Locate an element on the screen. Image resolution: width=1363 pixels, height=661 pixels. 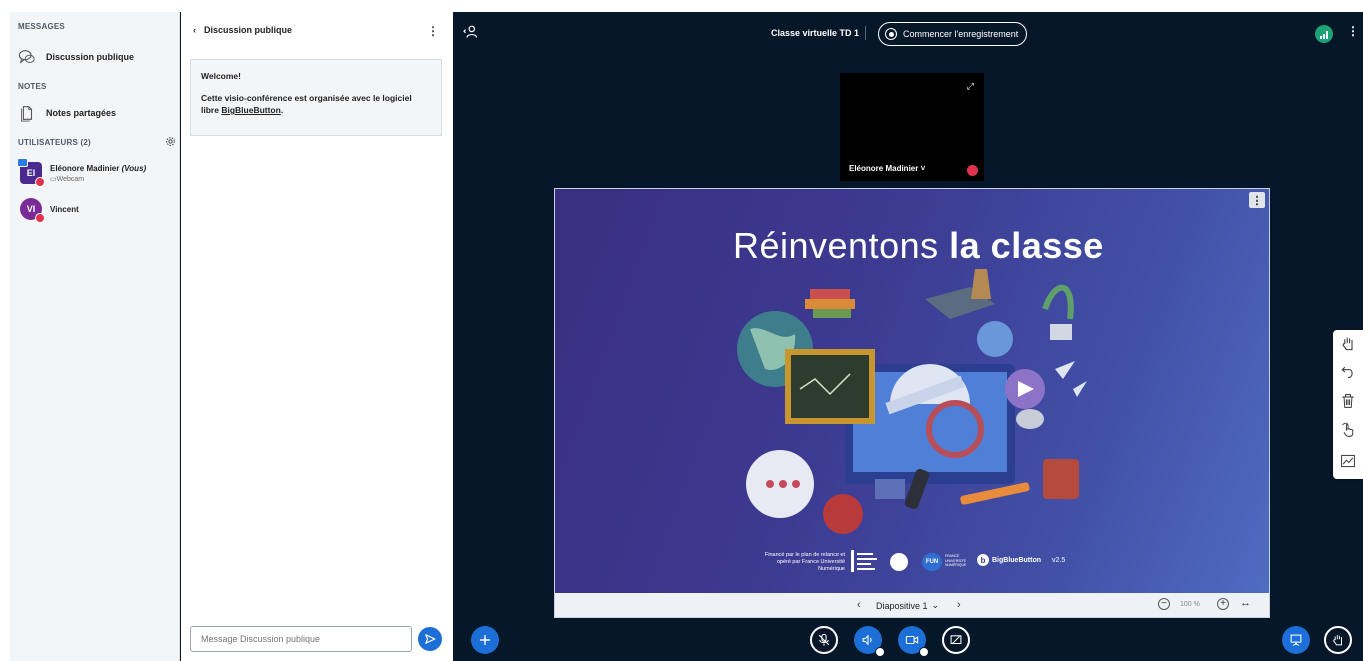
chat-back-button: ‹ Discussion publique is located at coordinates (242, 30).